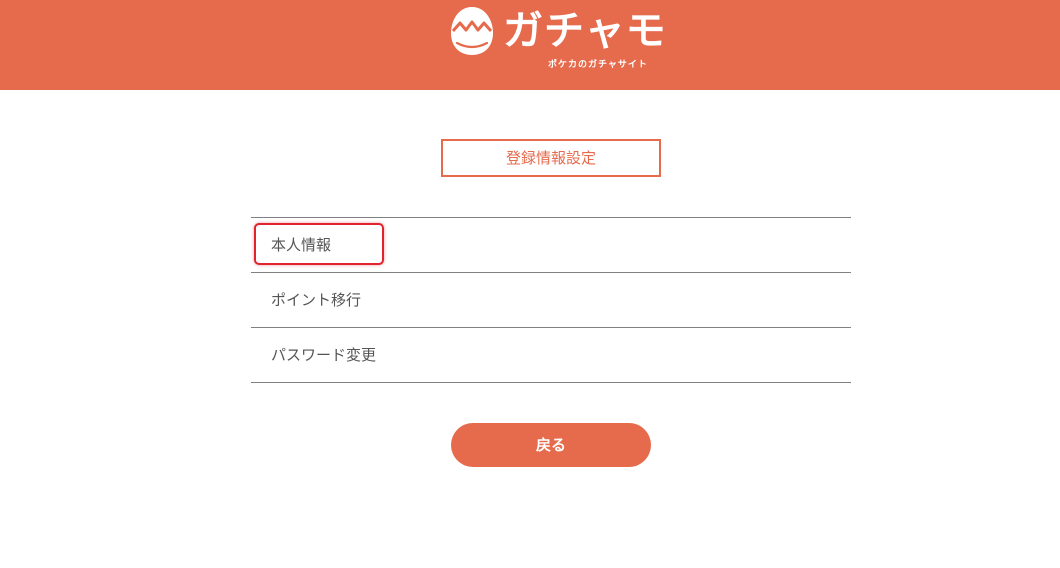 The height and width of the screenshot is (568, 1060). What do you see at coordinates (301, 245) in the screenshot?
I see `menu-item-label: 本人情報` at bounding box center [301, 245].